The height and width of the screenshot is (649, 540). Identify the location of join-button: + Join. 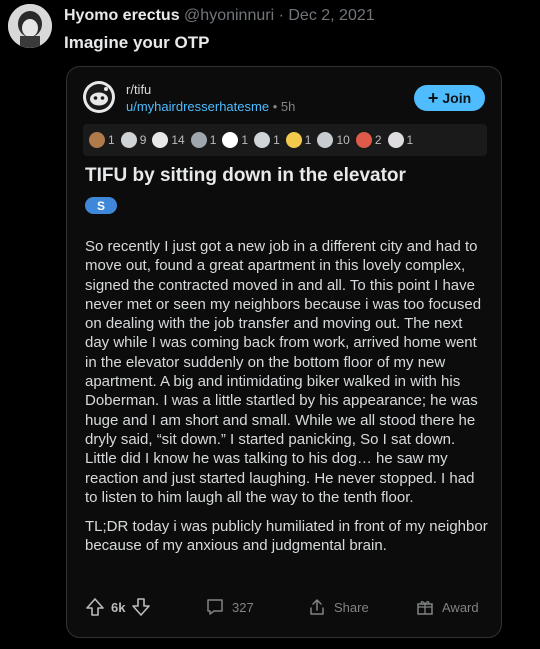
(449, 98).